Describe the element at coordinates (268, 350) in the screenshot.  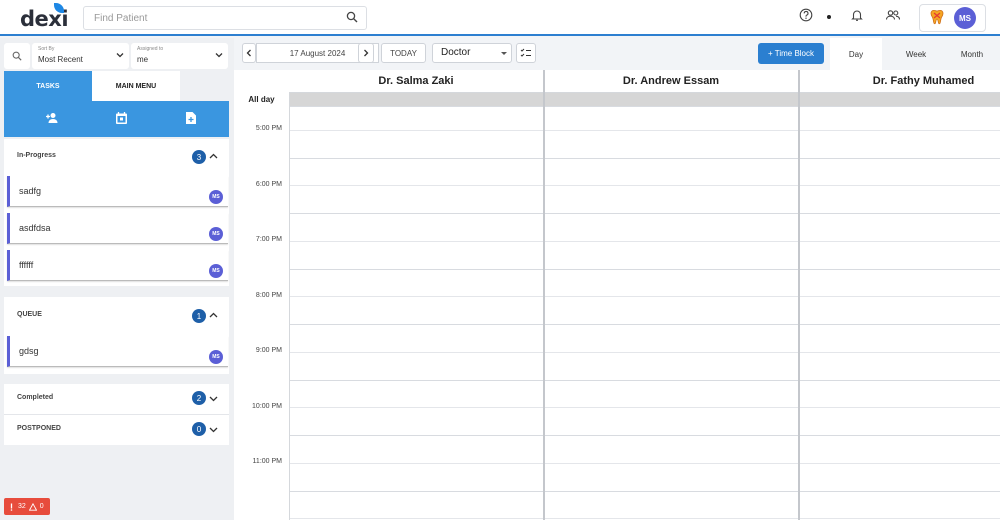
I see `time-label: 9:00 PM` at that location.